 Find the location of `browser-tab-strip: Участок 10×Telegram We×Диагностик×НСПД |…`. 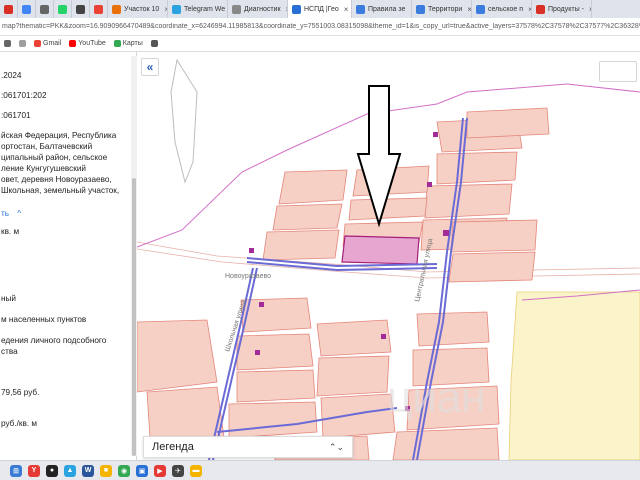

browser-tab-strip: Участок 10×Telegram We×Диагностик×НСПД |… is located at coordinates (320, 9).